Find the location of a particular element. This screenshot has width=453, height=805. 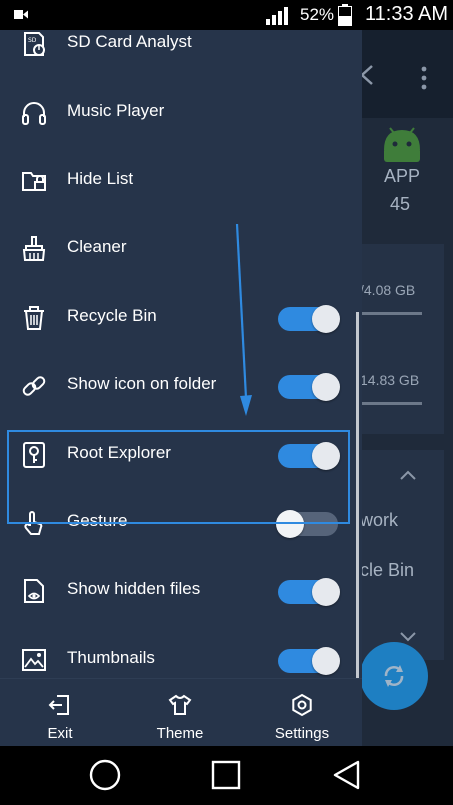

drawer-item-hide-list: Hide List is located at coordinates (181, 181).